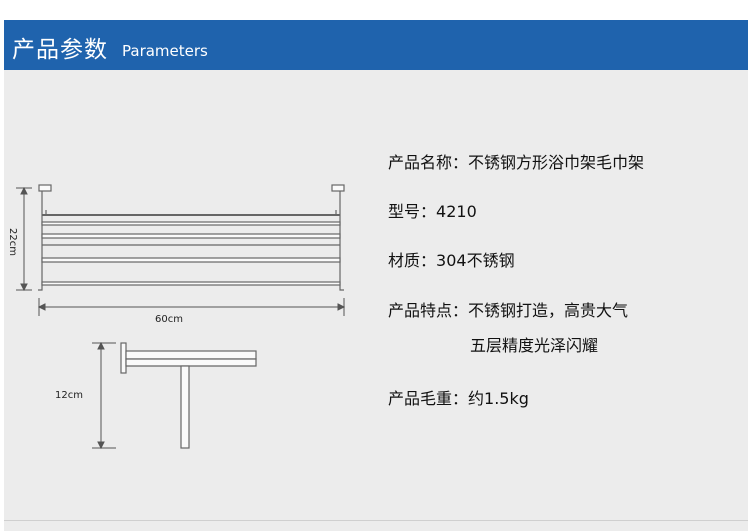 The image size is (750, 531). I want to click on spec-value: 五层精度光泽闪耀, so click(534, 345).